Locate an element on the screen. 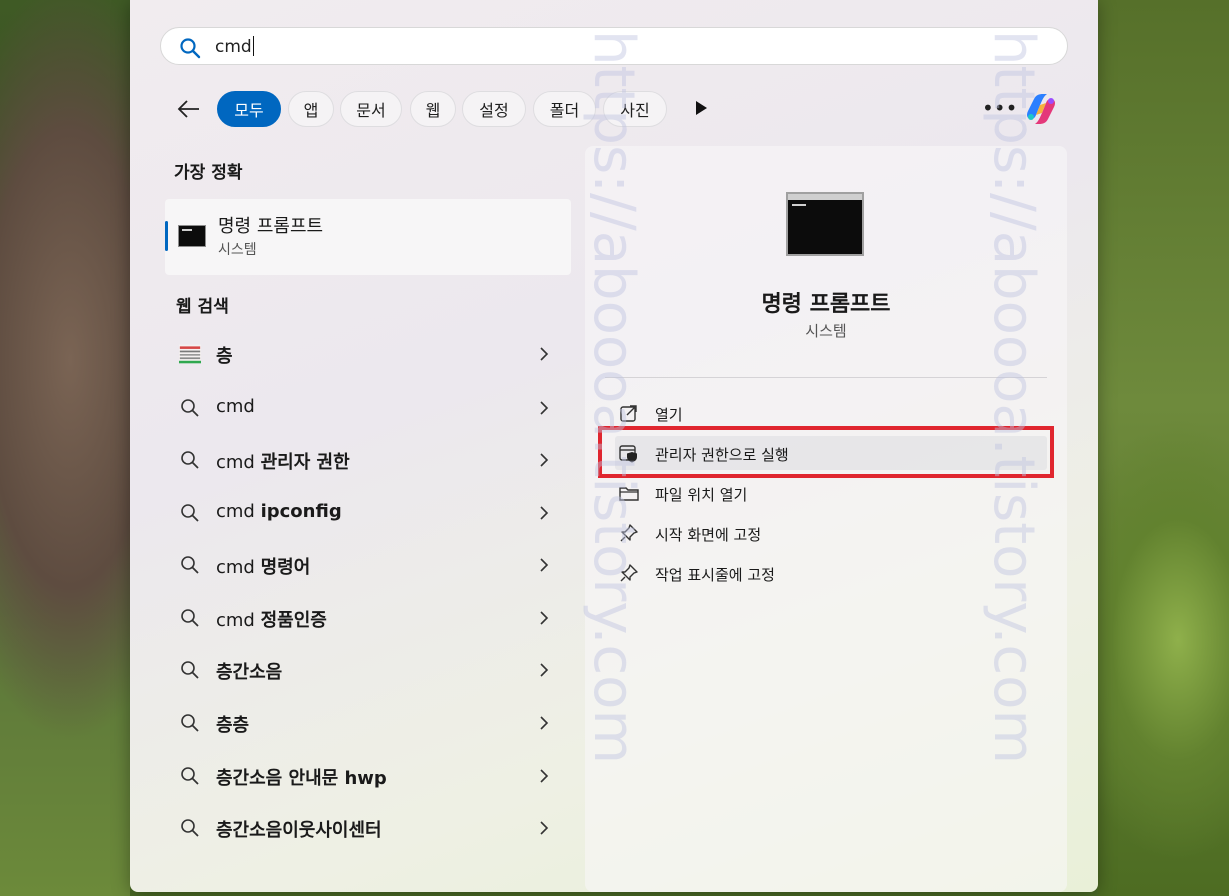 Image resolution: width=1229 pixels, height=896 pixels. best-match-subtitle: 시스템 is located at coordinates (237, 250).